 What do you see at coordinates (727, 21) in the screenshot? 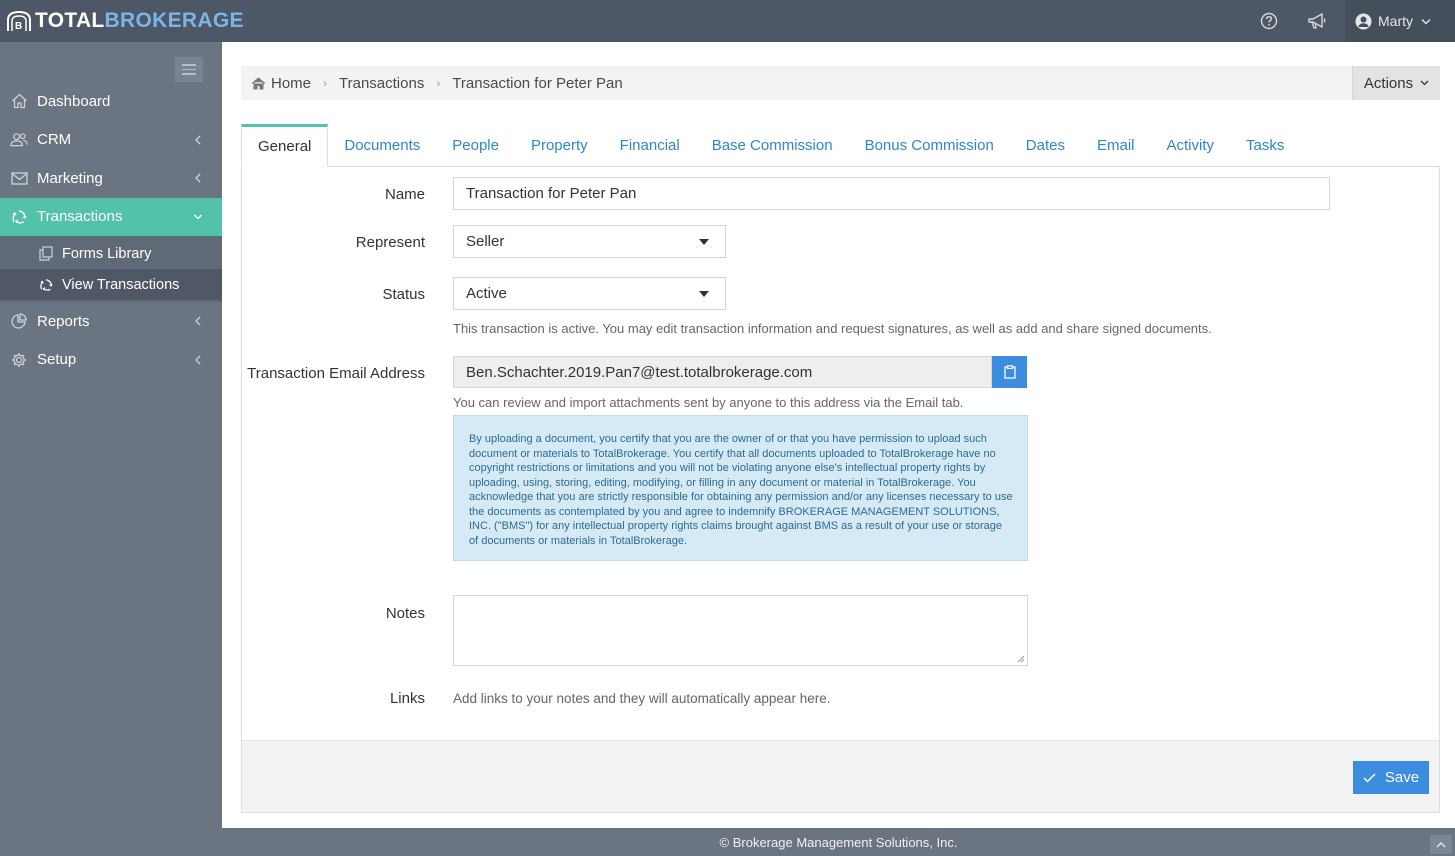
I see `top-bar: B TOTAL BROKERAGE Marty` at bounding box center [727, 21].